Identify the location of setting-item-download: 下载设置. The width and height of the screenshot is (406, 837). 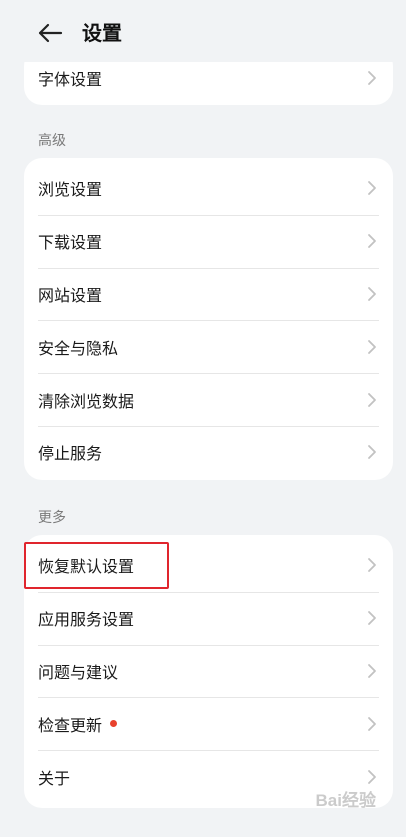
(208, 241).